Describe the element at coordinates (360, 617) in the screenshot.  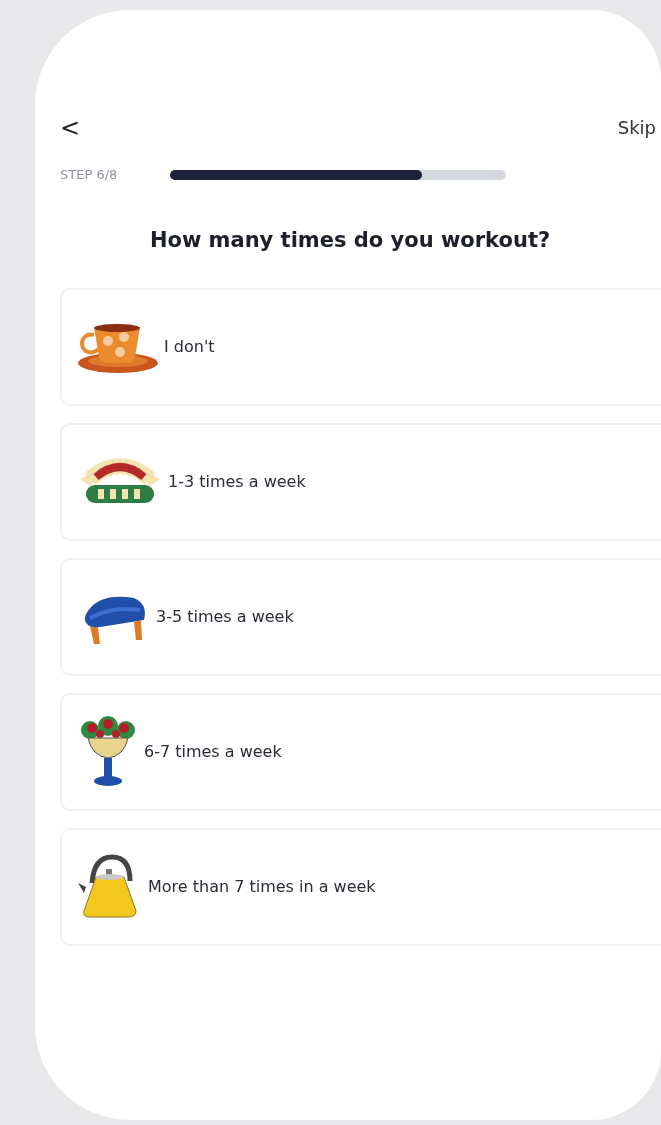
I see `option-card: 3-5 times a week` at that location.